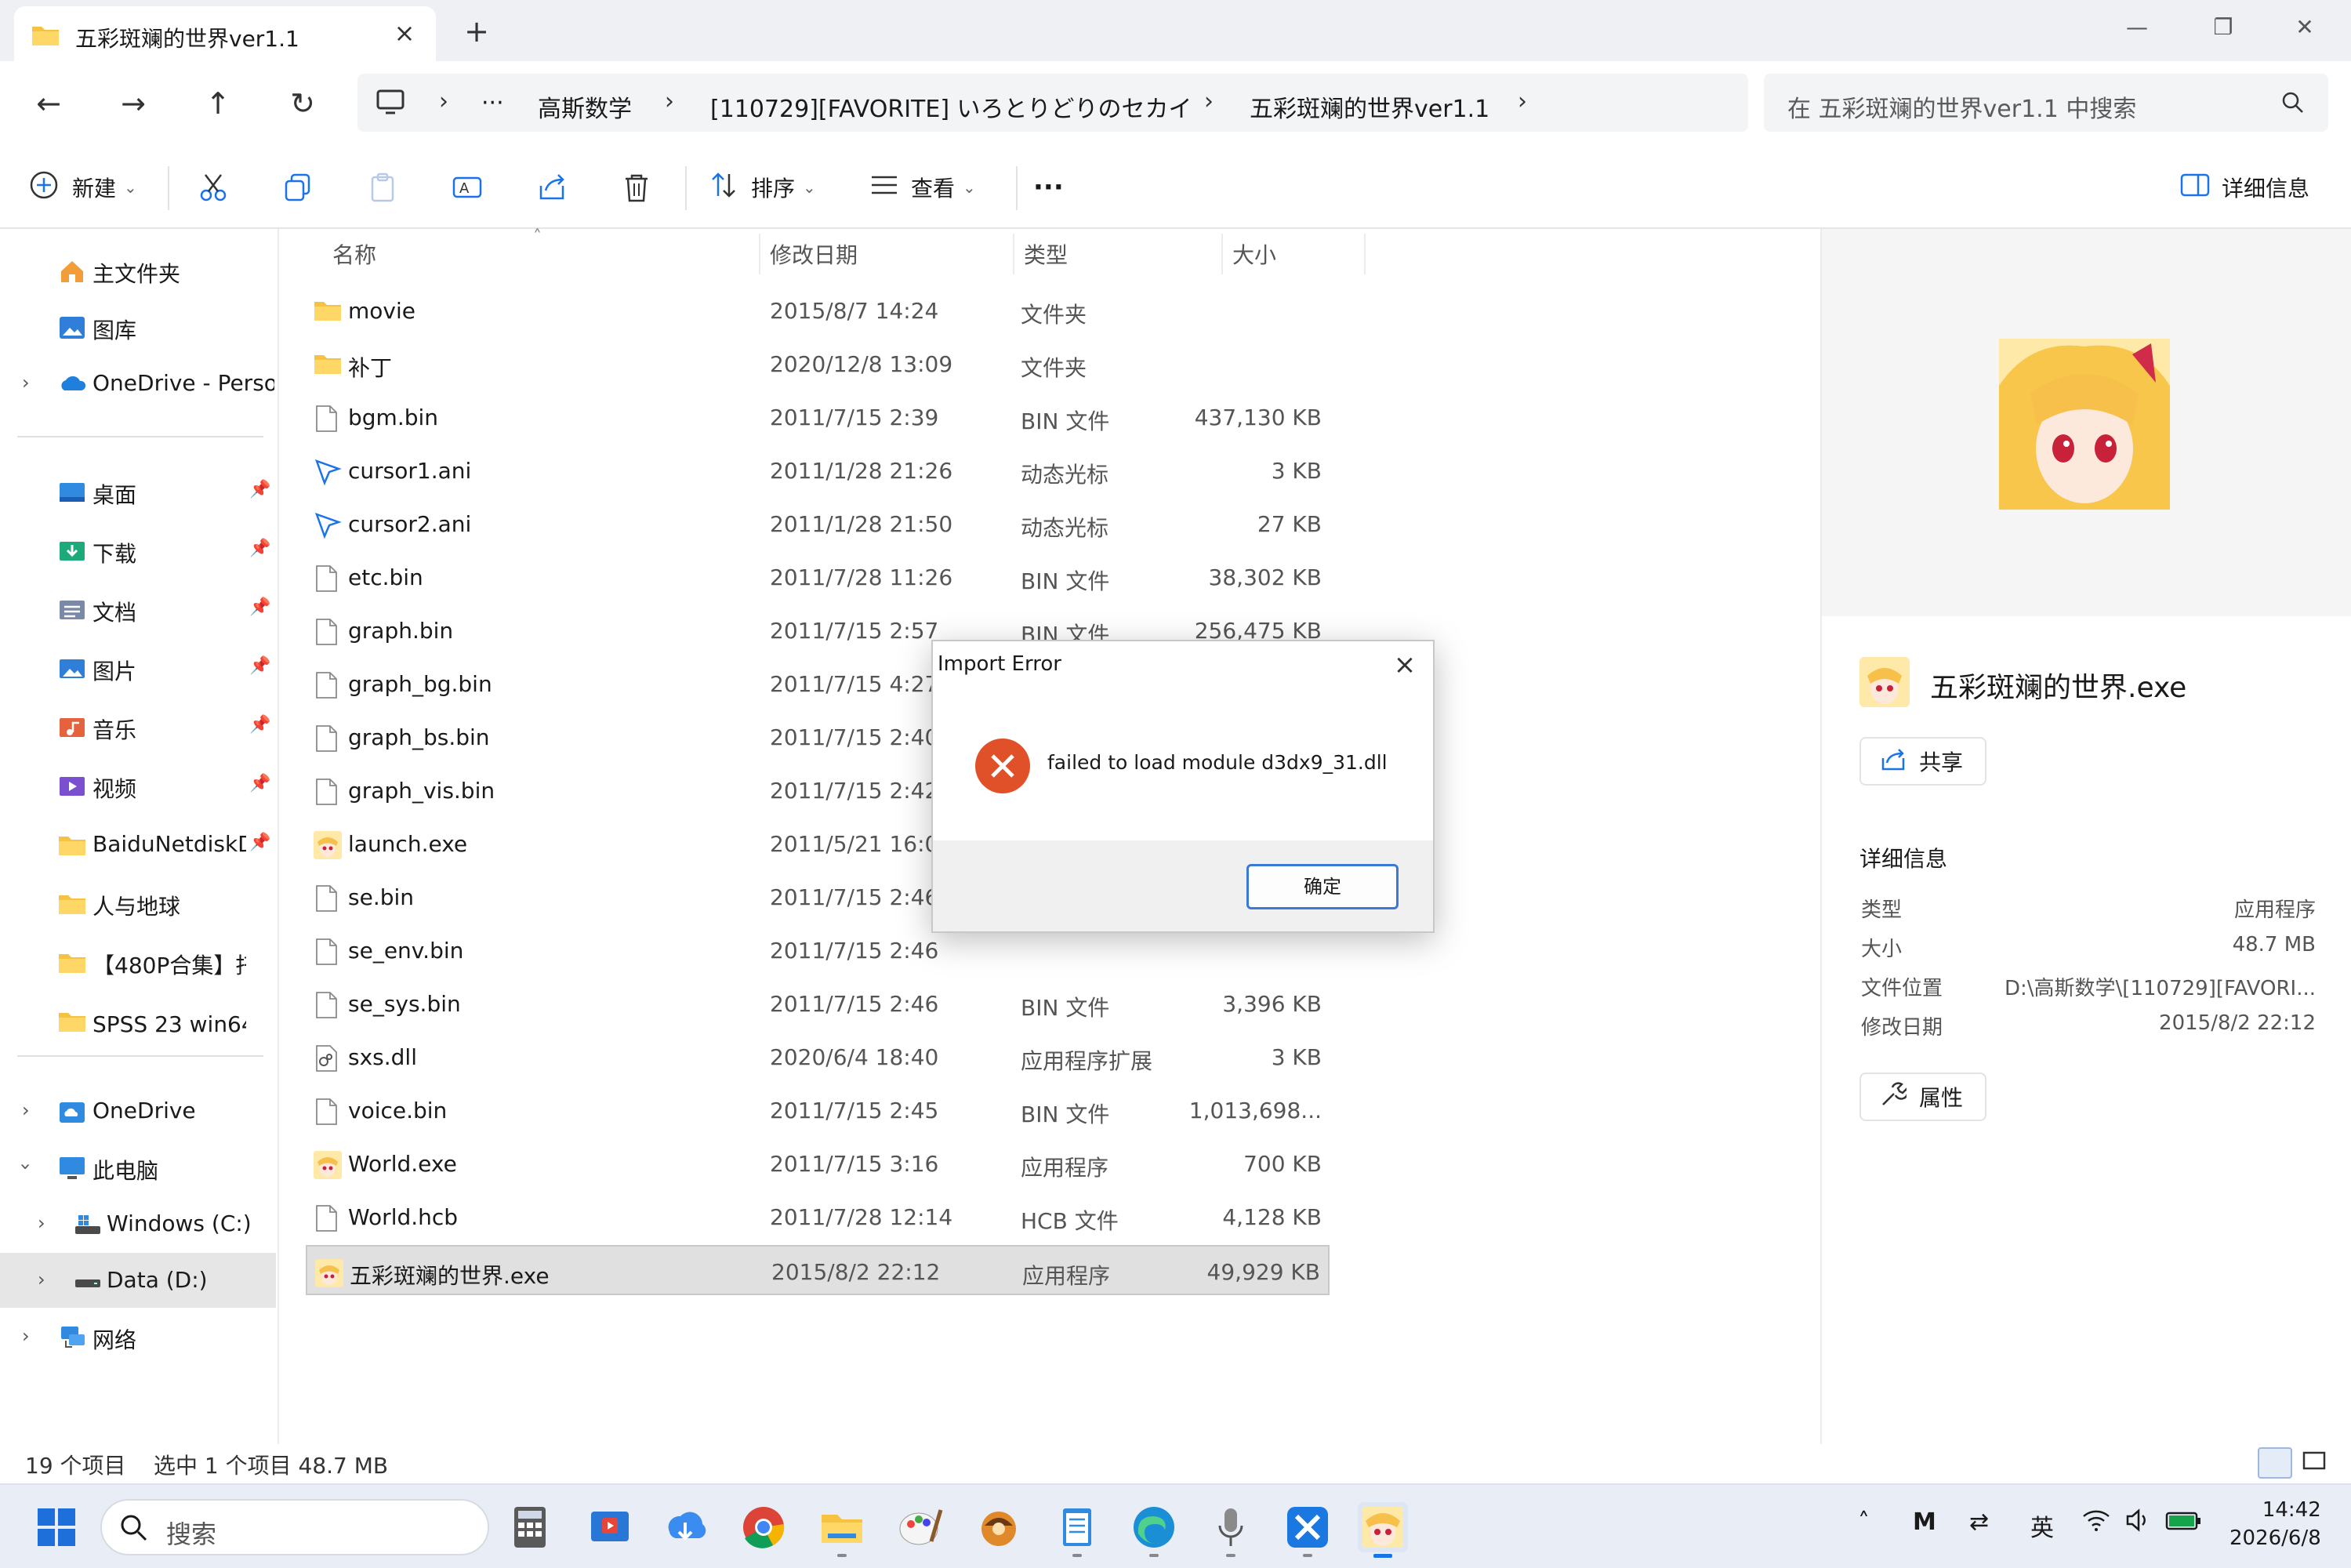  Describe the element at coordinates (2139, 1523) in the screenshot. I see `volume-icon` at that location.